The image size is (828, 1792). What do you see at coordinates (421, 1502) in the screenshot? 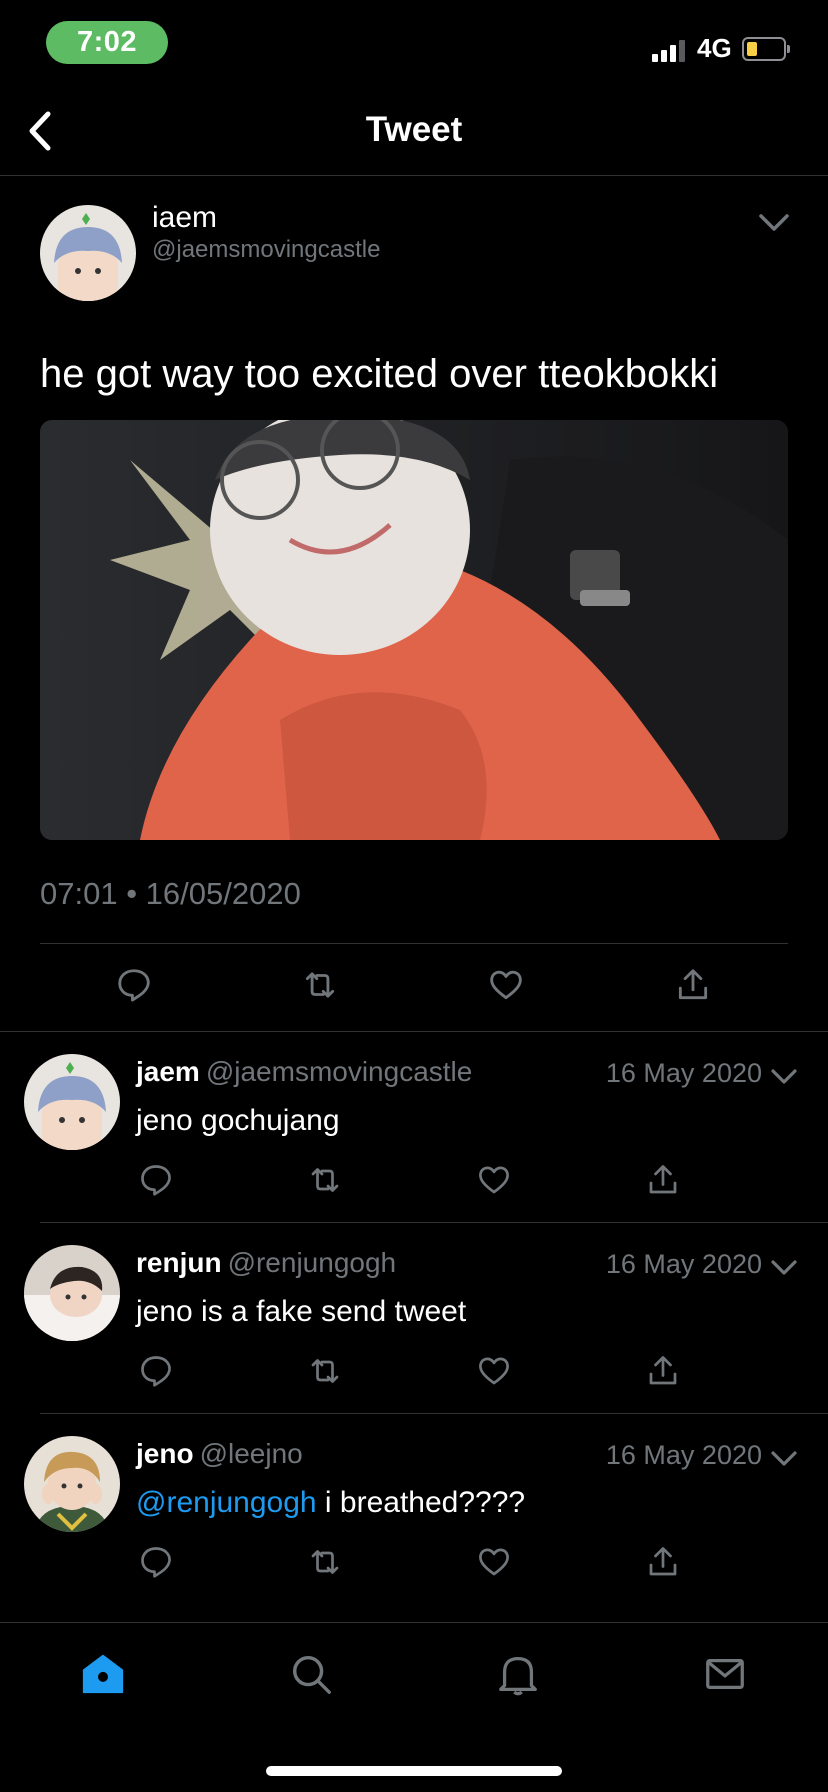
I see `reply-body: i breathed????` at bounding box center [421, 1502].